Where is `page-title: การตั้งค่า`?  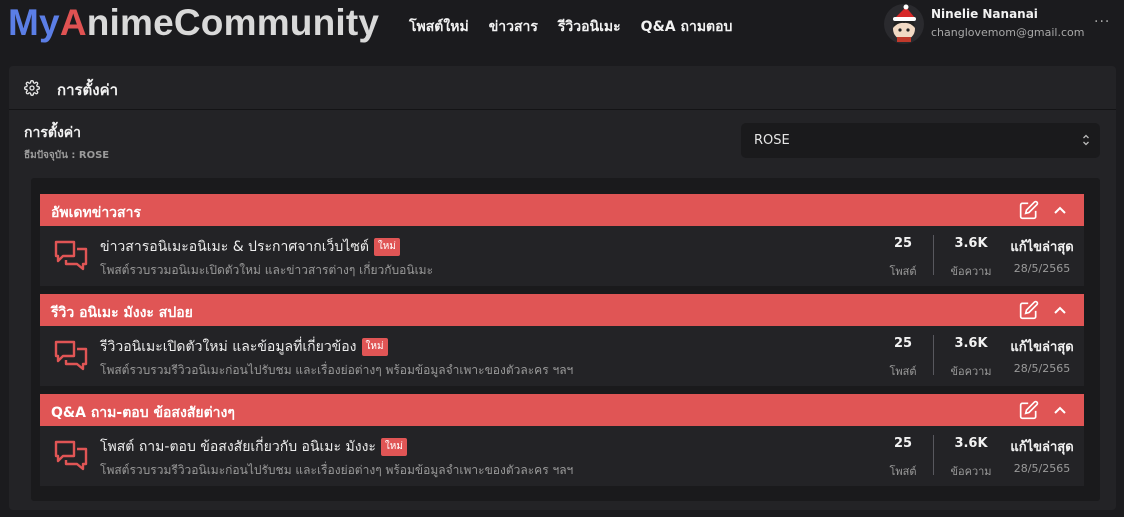 page-title: การตั้งค่า is located at coordinates (88, 90).